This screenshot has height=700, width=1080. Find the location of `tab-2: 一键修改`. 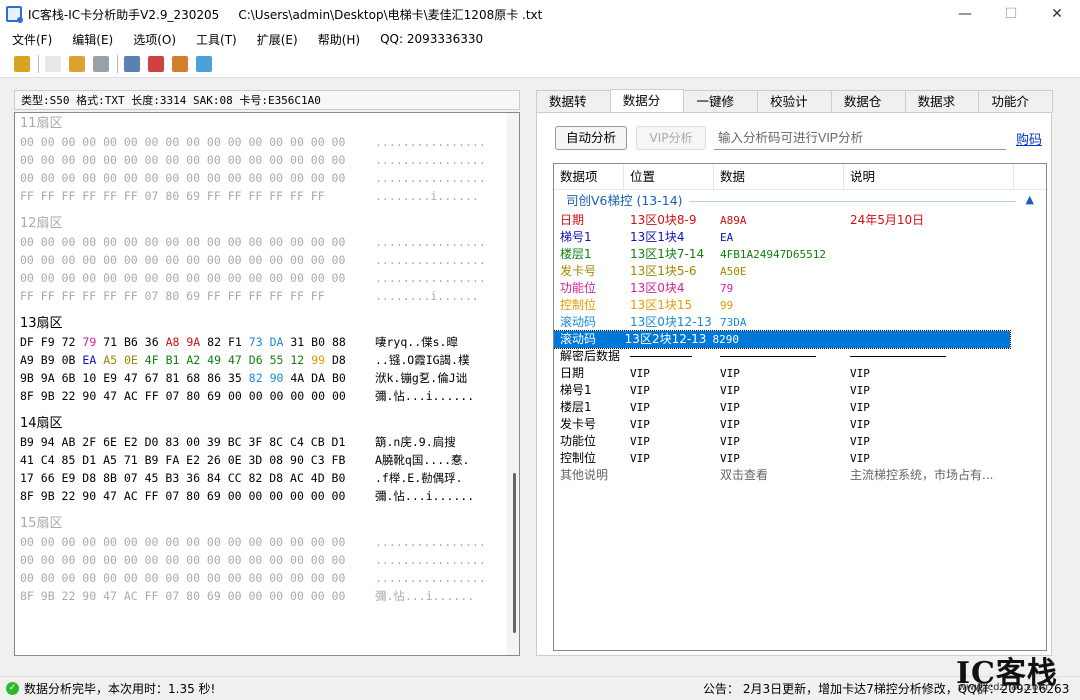

tab-2: 一键修改 is located at coordinates (721, 110).